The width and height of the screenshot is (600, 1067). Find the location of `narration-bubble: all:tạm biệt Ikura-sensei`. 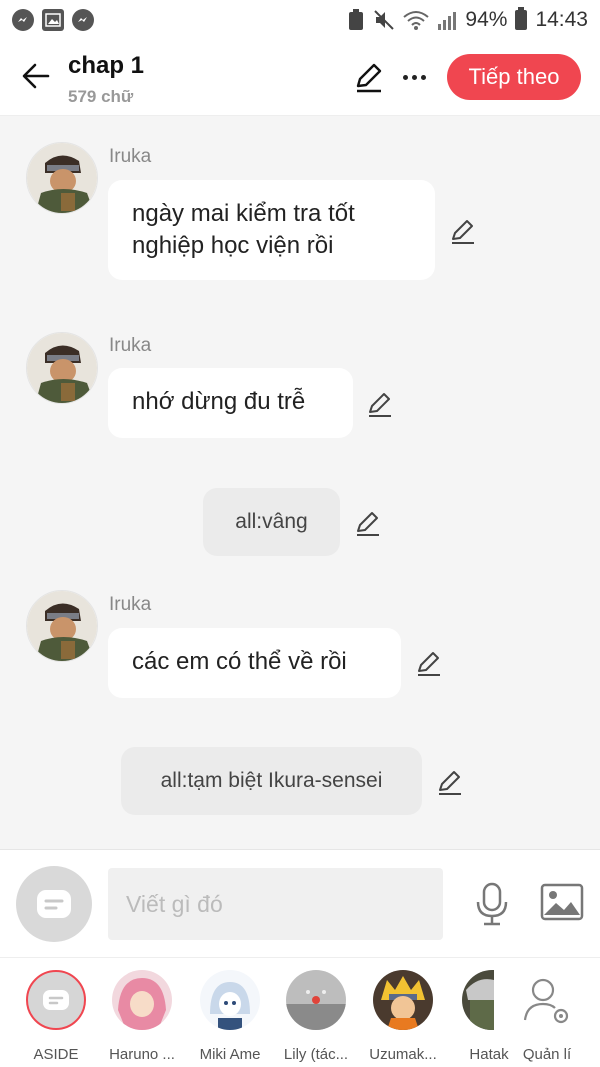

narration-bubble: all:tạm biệt Ikura-sensei is located at coordinates (271, 781).